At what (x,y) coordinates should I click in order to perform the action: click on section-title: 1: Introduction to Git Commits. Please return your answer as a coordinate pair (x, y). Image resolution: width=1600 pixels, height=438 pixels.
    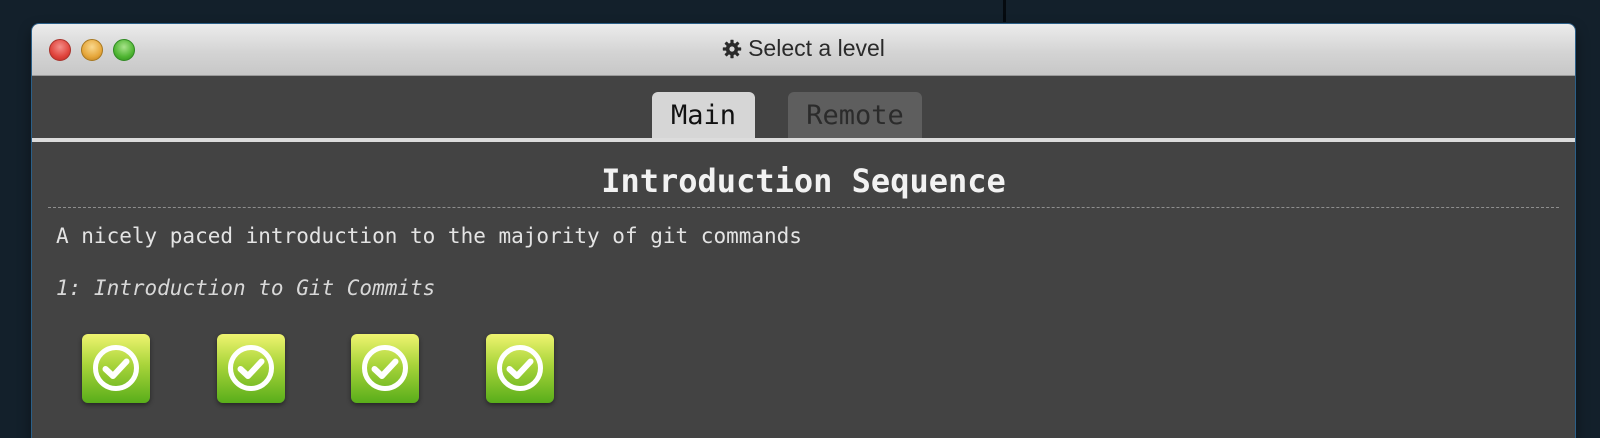
    Looking at the image, I should click on (246, 288).